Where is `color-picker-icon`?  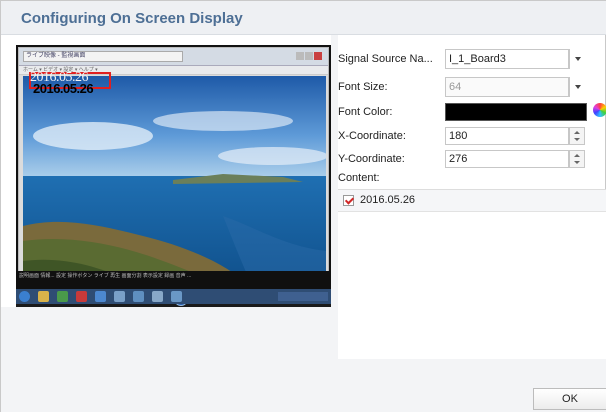
color-picker-icon is located at coordinates (599, 110).